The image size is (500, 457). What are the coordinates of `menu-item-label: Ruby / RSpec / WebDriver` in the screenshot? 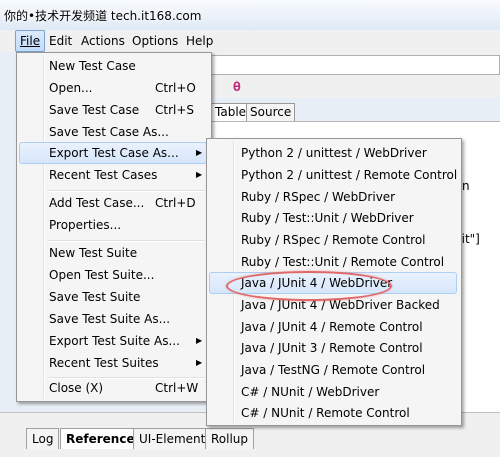 It's located at (318, 197).